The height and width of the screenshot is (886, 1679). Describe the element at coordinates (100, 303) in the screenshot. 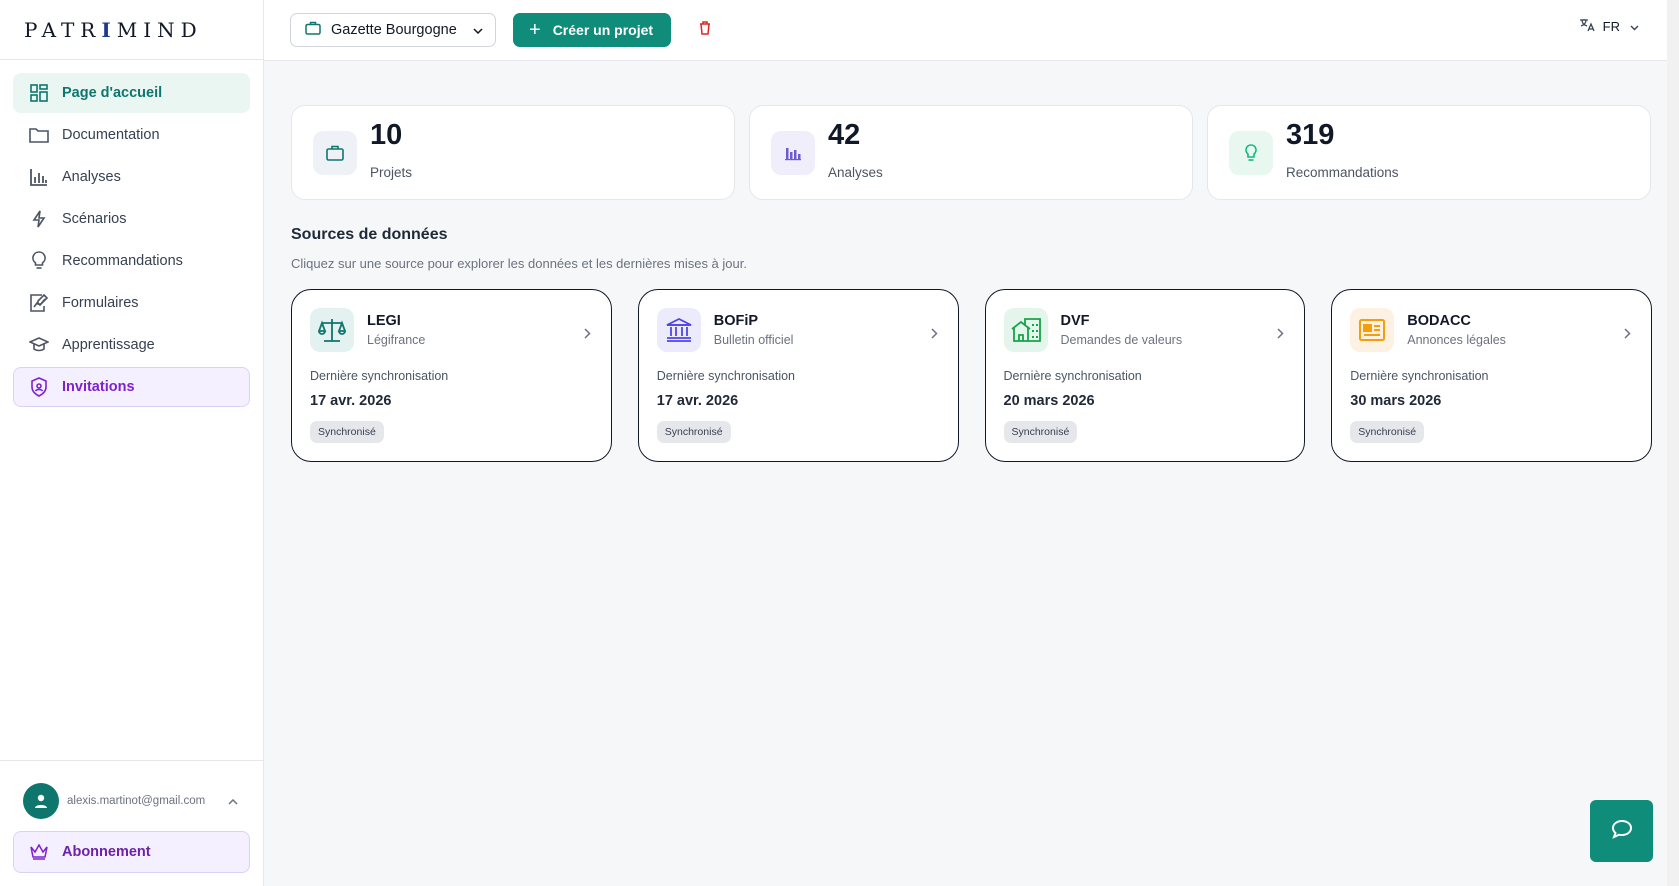

I see `sidebar-item-label: Formulaires` at that location.